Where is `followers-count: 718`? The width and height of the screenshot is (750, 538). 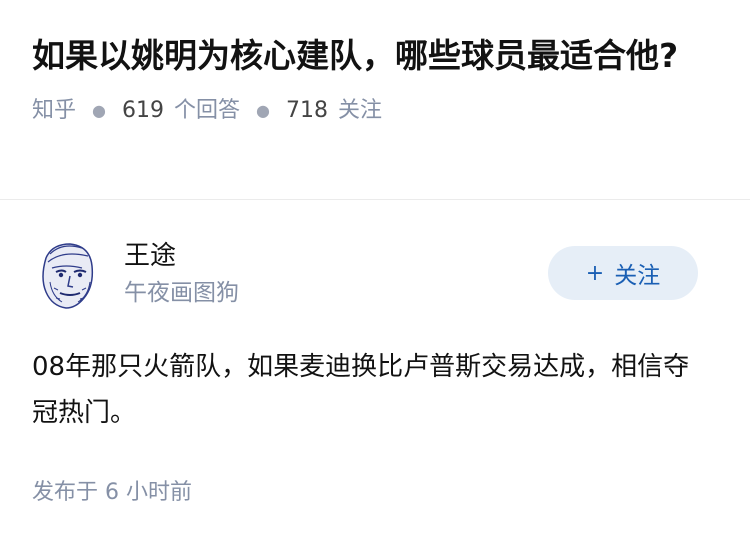
followers-count: 718 is located at coordinates (306, 110).